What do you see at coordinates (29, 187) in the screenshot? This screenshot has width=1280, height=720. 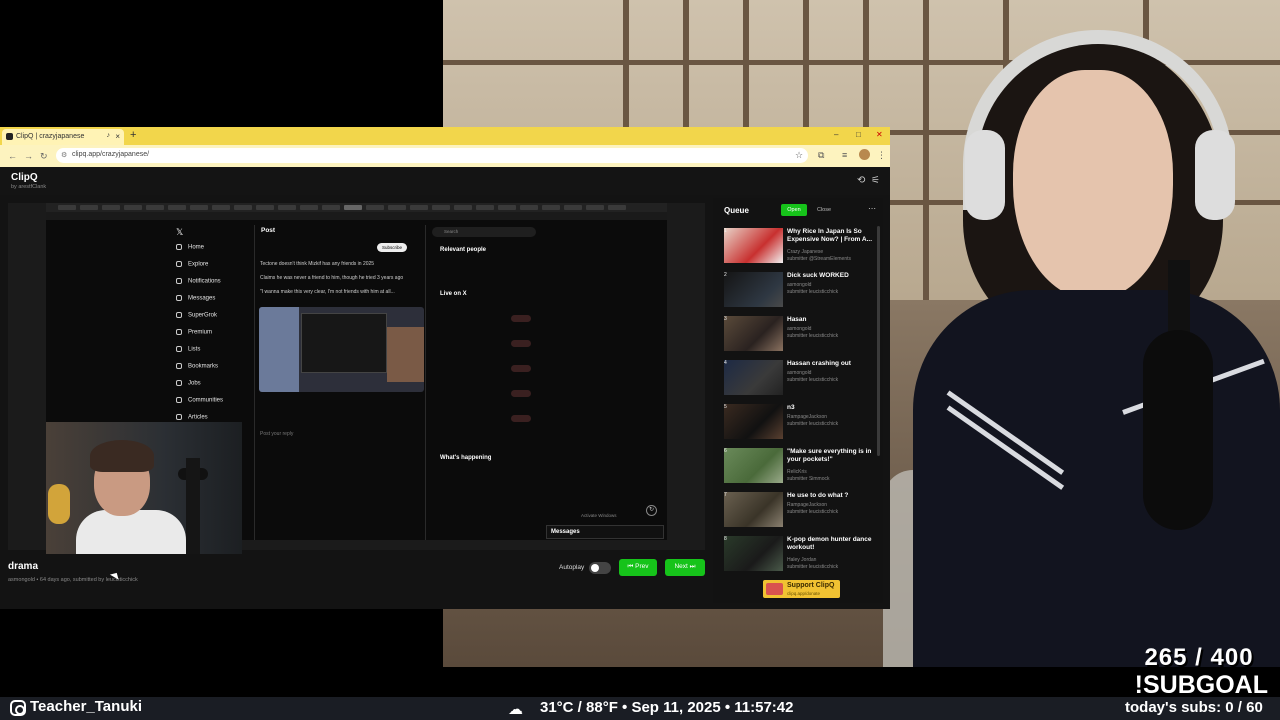 I see `app-by: by arestfClank` at bounding box center [29, 187].